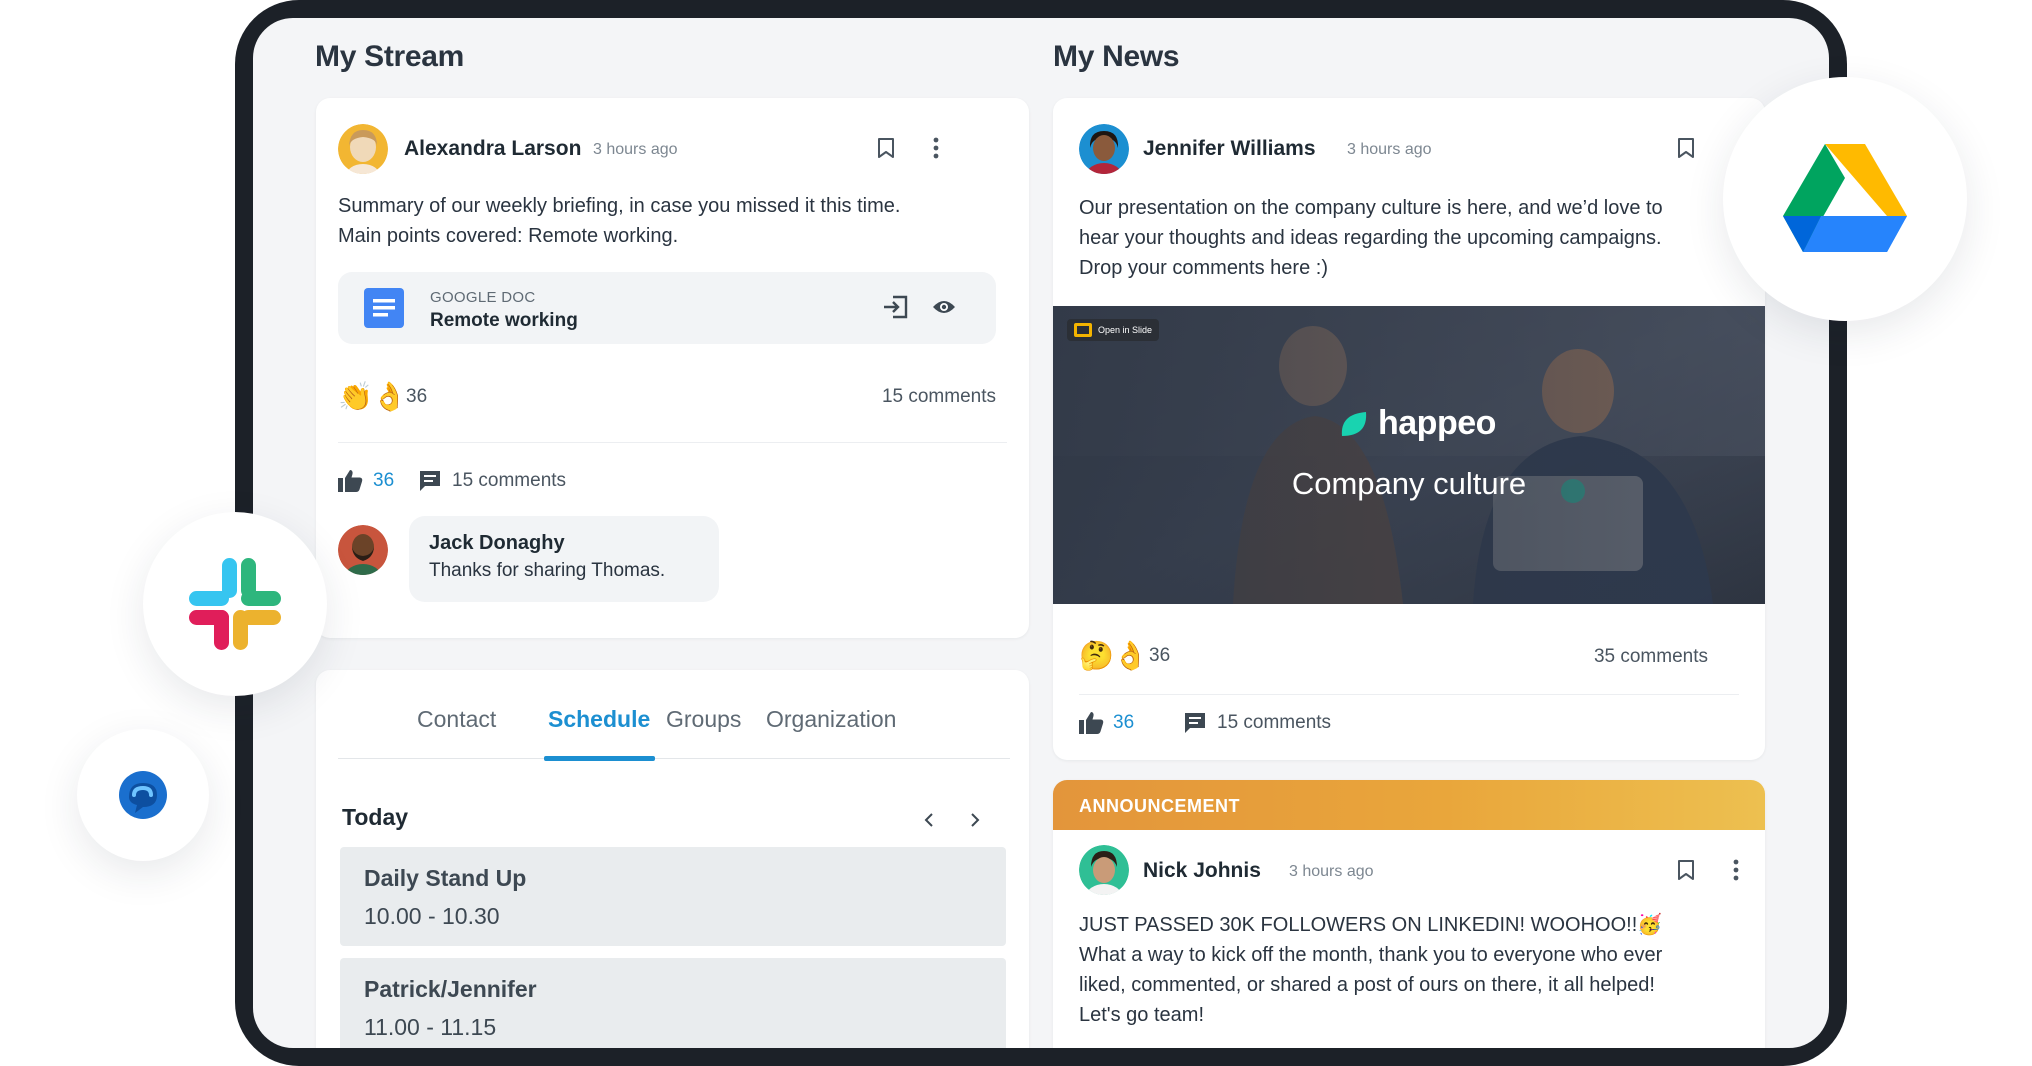 The width and height of the screenshot is (2032, 1066). What do you see at coordinates (564, 559) in the screenshot?
I see `comment-bubble: Jack Donaghy Thanks for sharing Thomas.` at bounding box center [564, 559].